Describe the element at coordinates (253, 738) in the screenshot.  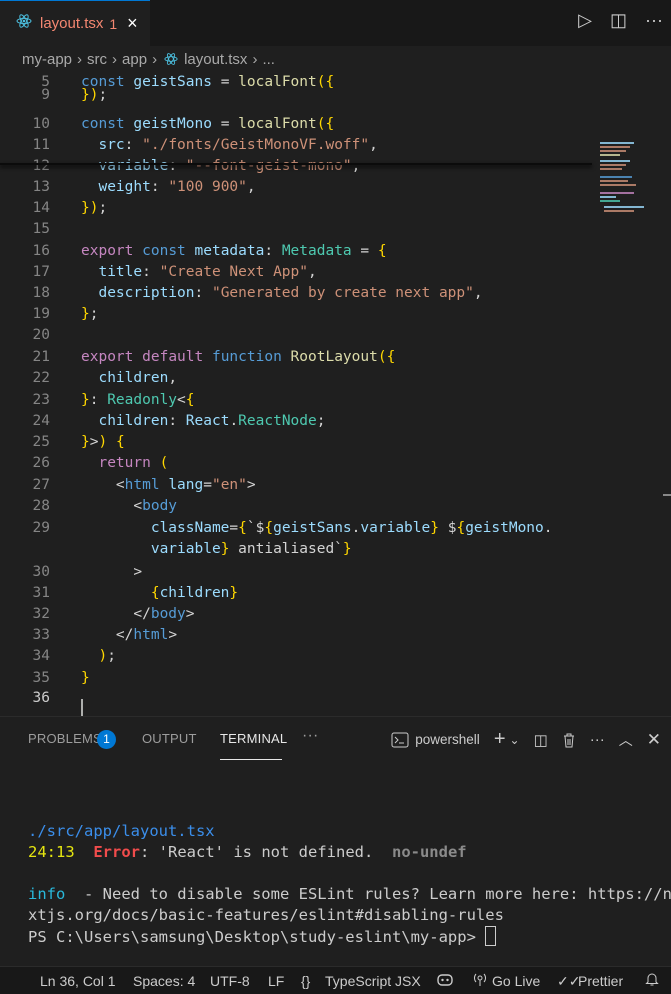
I see `tab-terminal: TERMINAL` at that location.